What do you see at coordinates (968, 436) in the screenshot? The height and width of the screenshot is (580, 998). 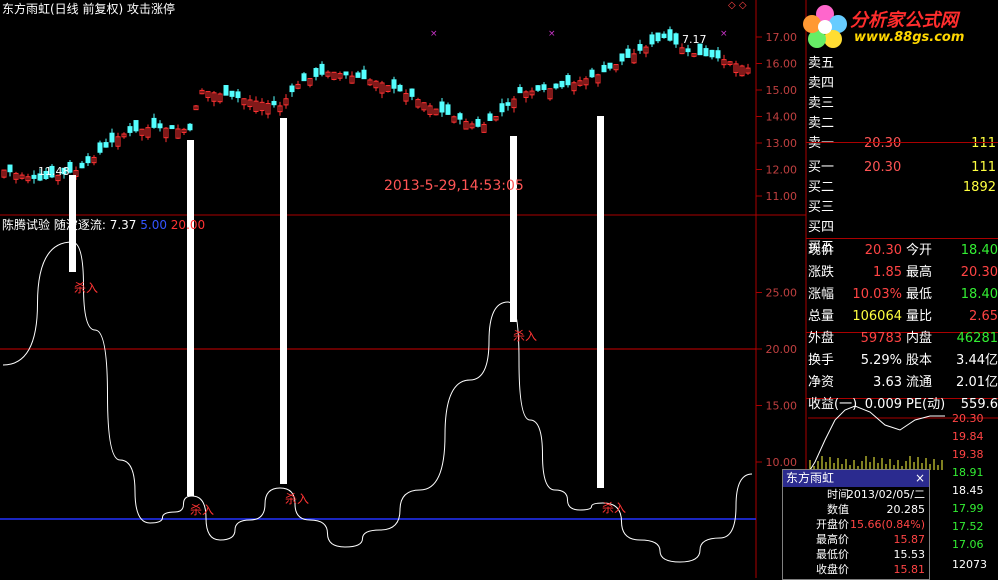 I see `mini-tick-label: 19.84` at bounding box center [968, 436].